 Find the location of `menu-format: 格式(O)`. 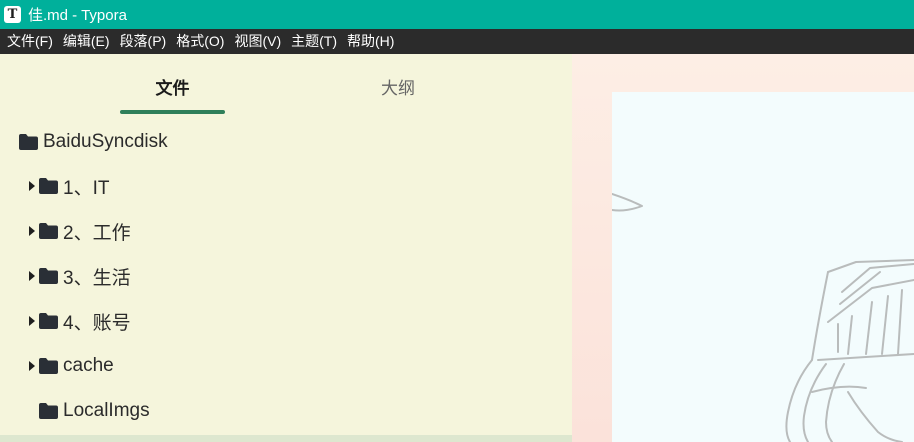

menu-format: 格式(O) is located at coordinates (200, 41).